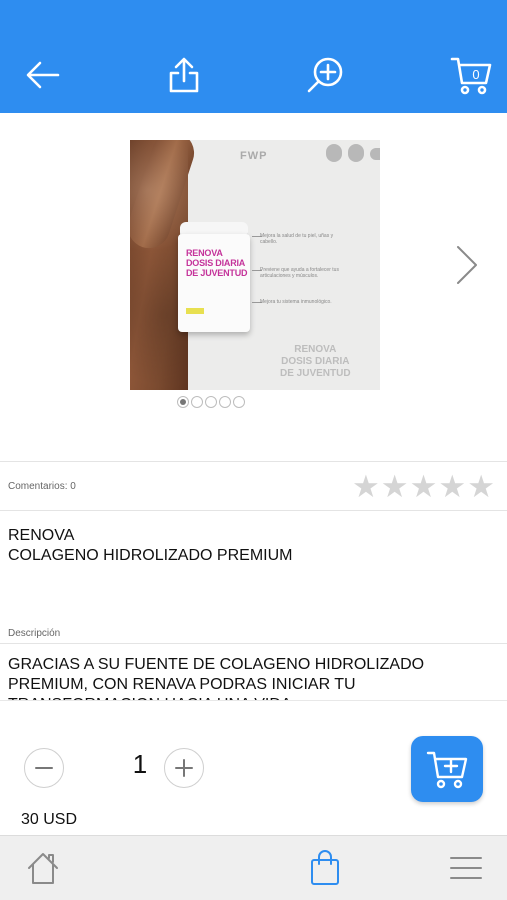  I want to click on back-arrow-icon, so click(43, 75).